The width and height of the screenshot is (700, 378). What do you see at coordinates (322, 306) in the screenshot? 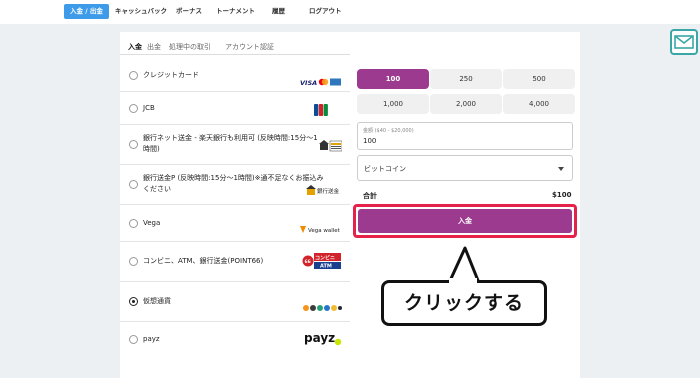
I see `crypto-coins-icon` at bounding box center [322, 306].